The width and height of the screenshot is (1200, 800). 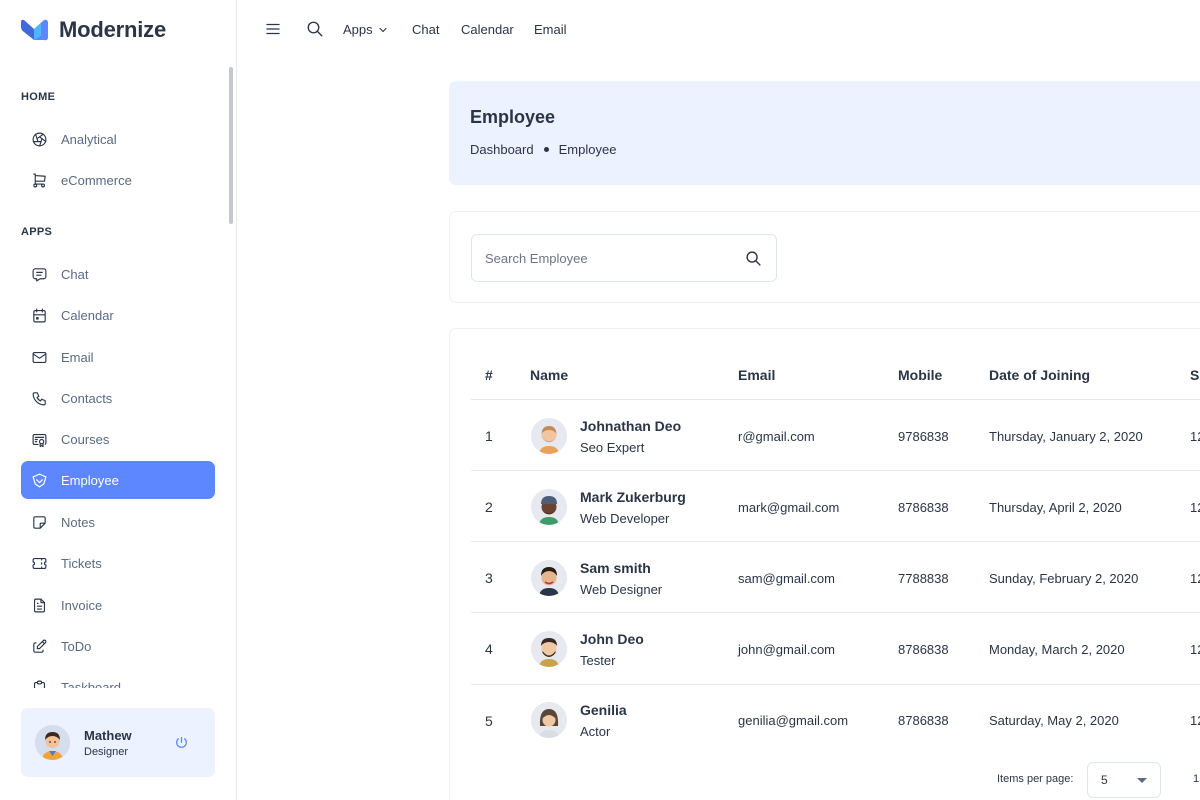 What do you see at coordinates (1124, 780) in the screenshot?
I see `items-per-page-select: 5` at bounding box center [1124, 780].